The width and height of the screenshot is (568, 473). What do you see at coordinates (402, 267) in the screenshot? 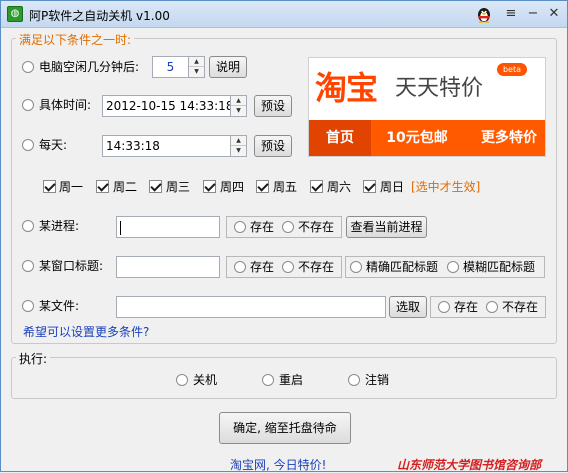
I see `exact-match-label: 精确匹配标题` at bounding box center [402, 267].